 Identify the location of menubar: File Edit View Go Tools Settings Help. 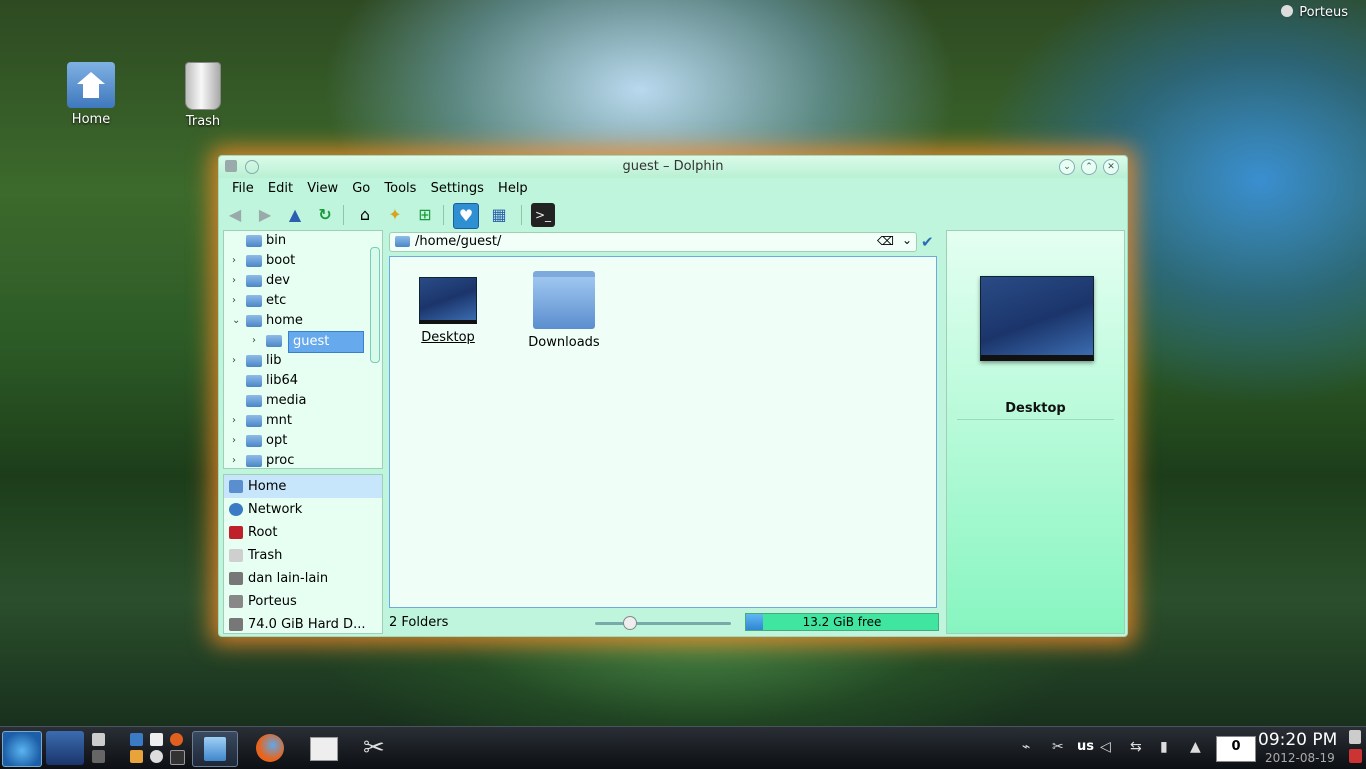
(673, 189).